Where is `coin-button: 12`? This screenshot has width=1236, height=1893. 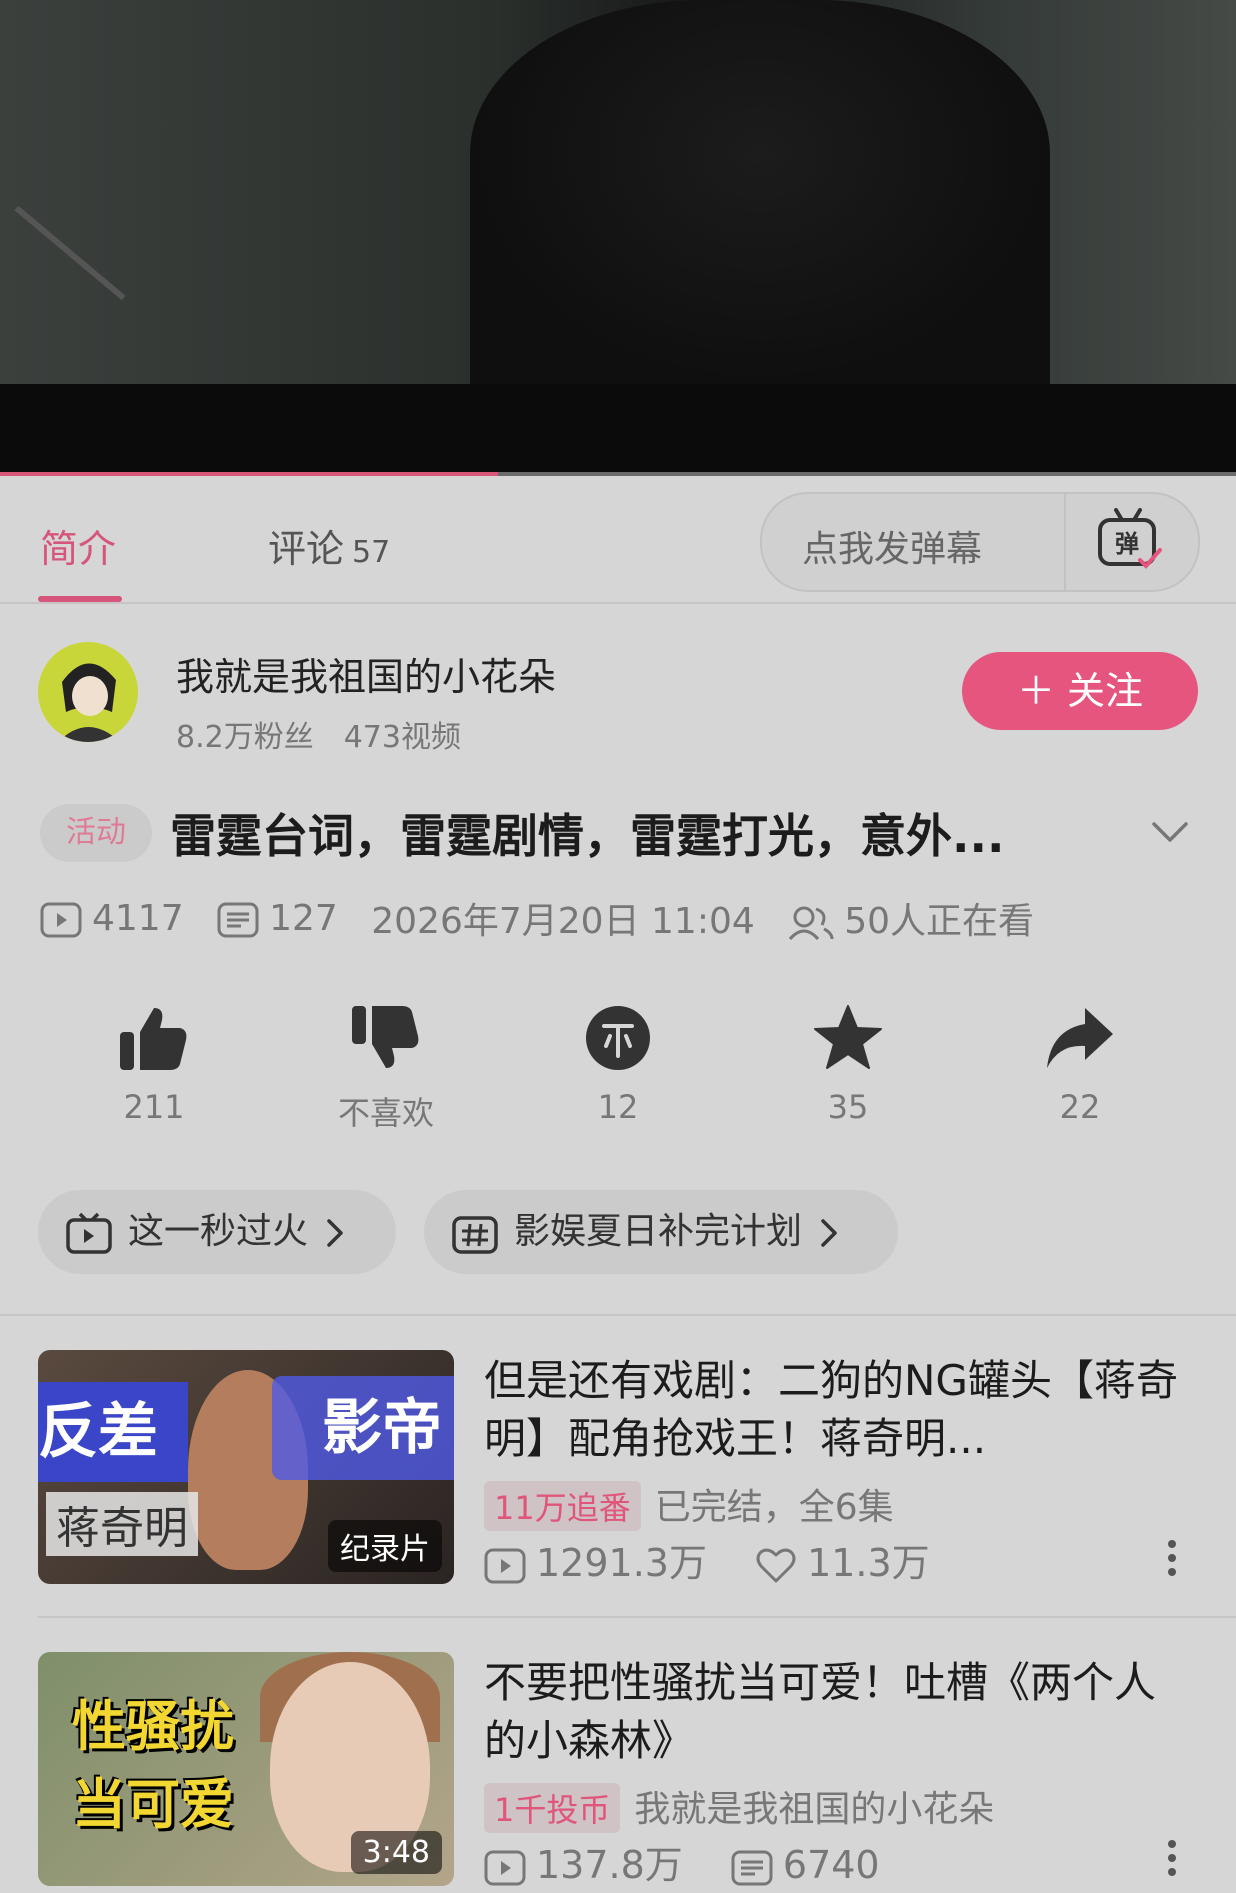
coin-button: 12 is located at coordinates (618, 1063).